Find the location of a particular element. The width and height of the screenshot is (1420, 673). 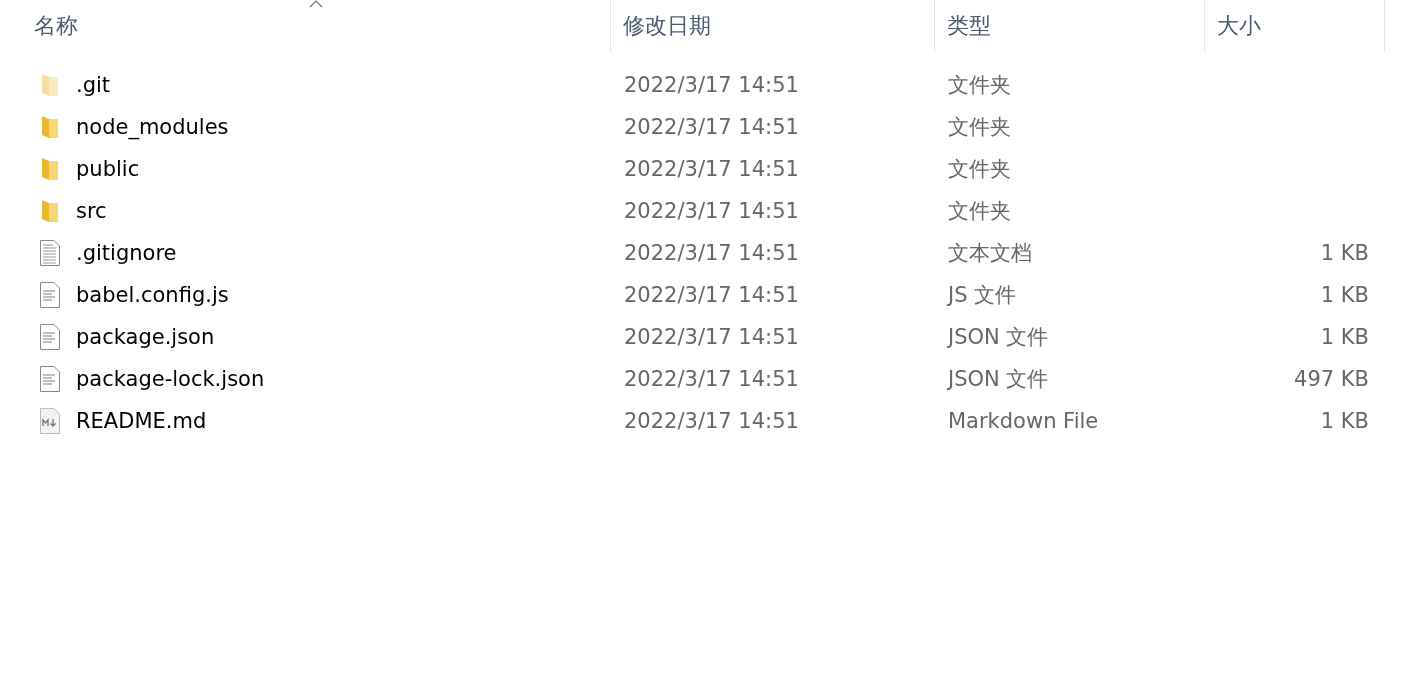

file-name: babel.config.js is located at coordinates (152, 295).